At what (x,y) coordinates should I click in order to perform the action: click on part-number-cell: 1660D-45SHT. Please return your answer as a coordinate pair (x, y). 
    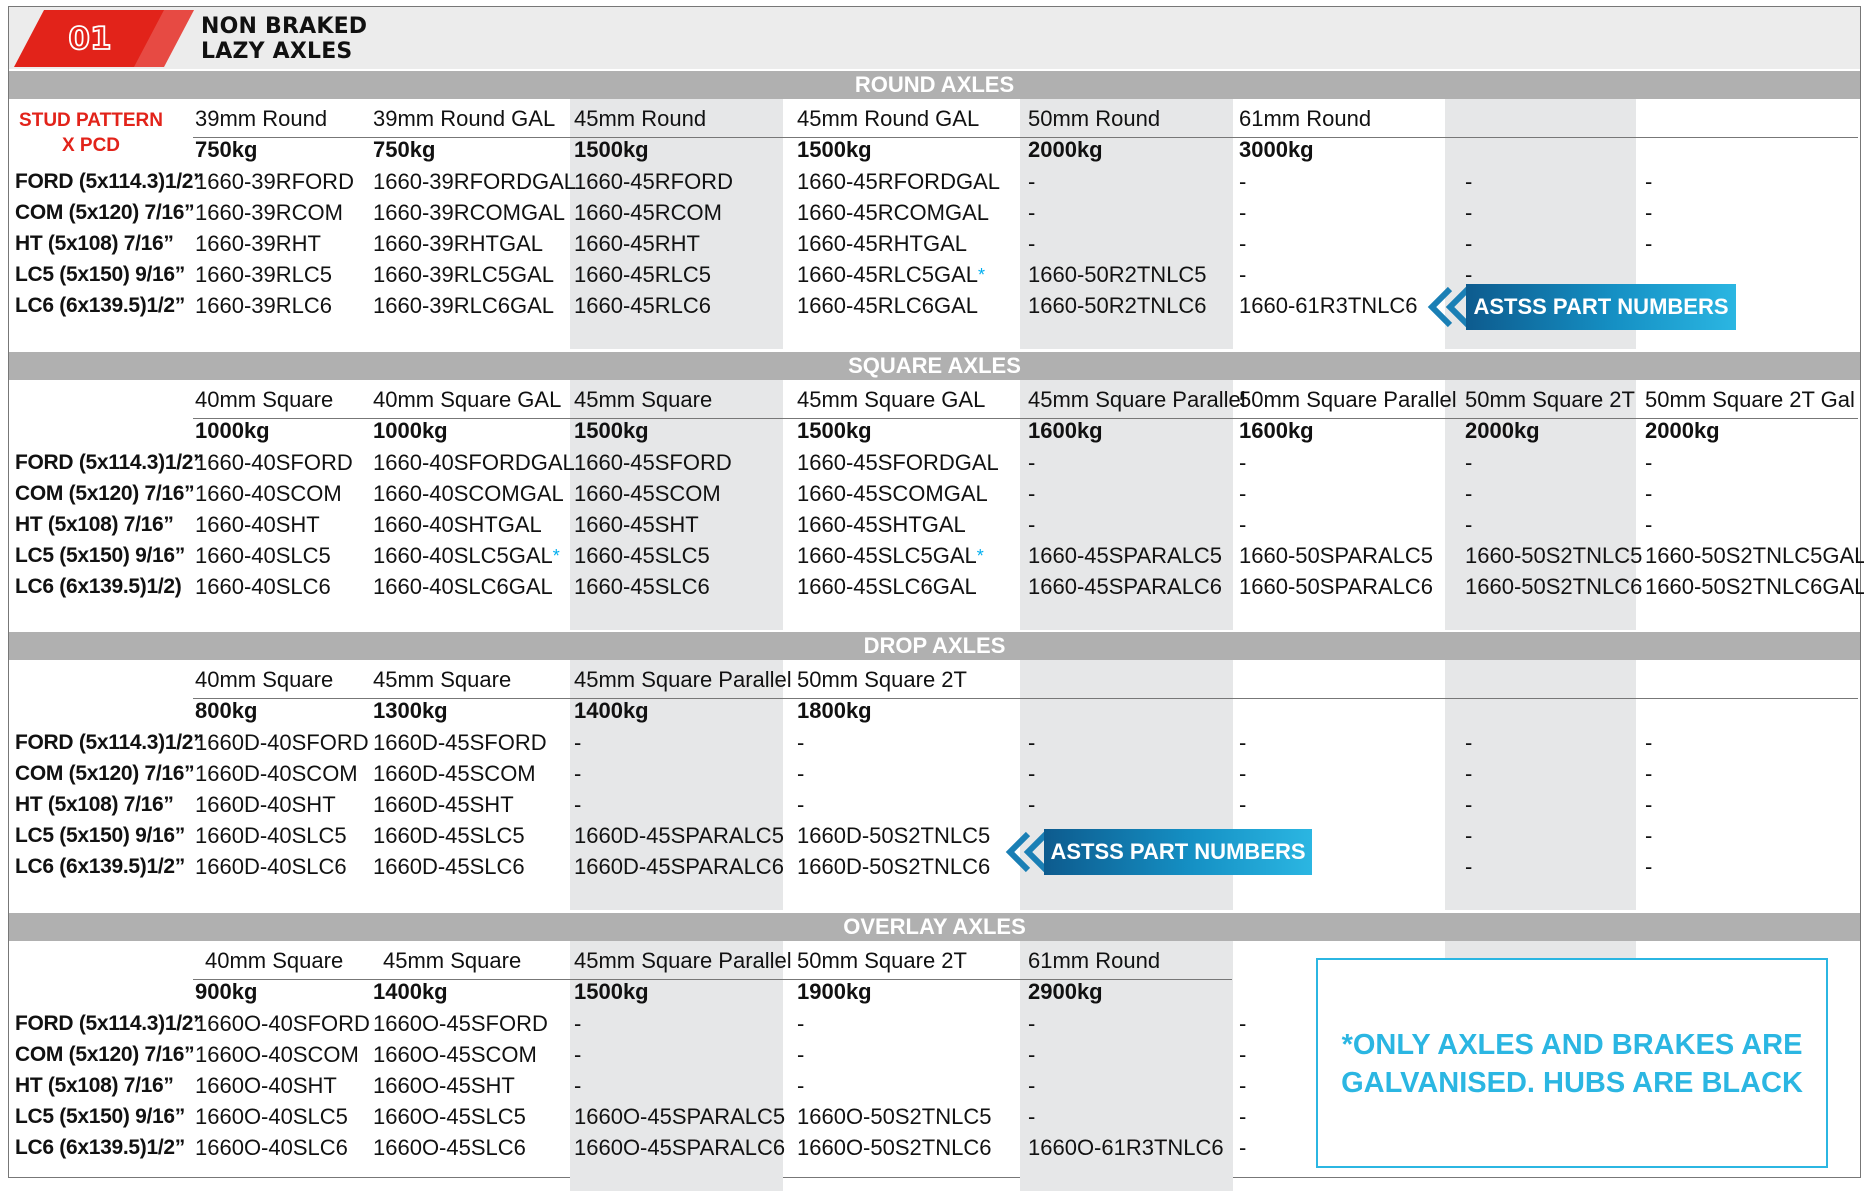
    Looking at the image, I should click on (443, 804).